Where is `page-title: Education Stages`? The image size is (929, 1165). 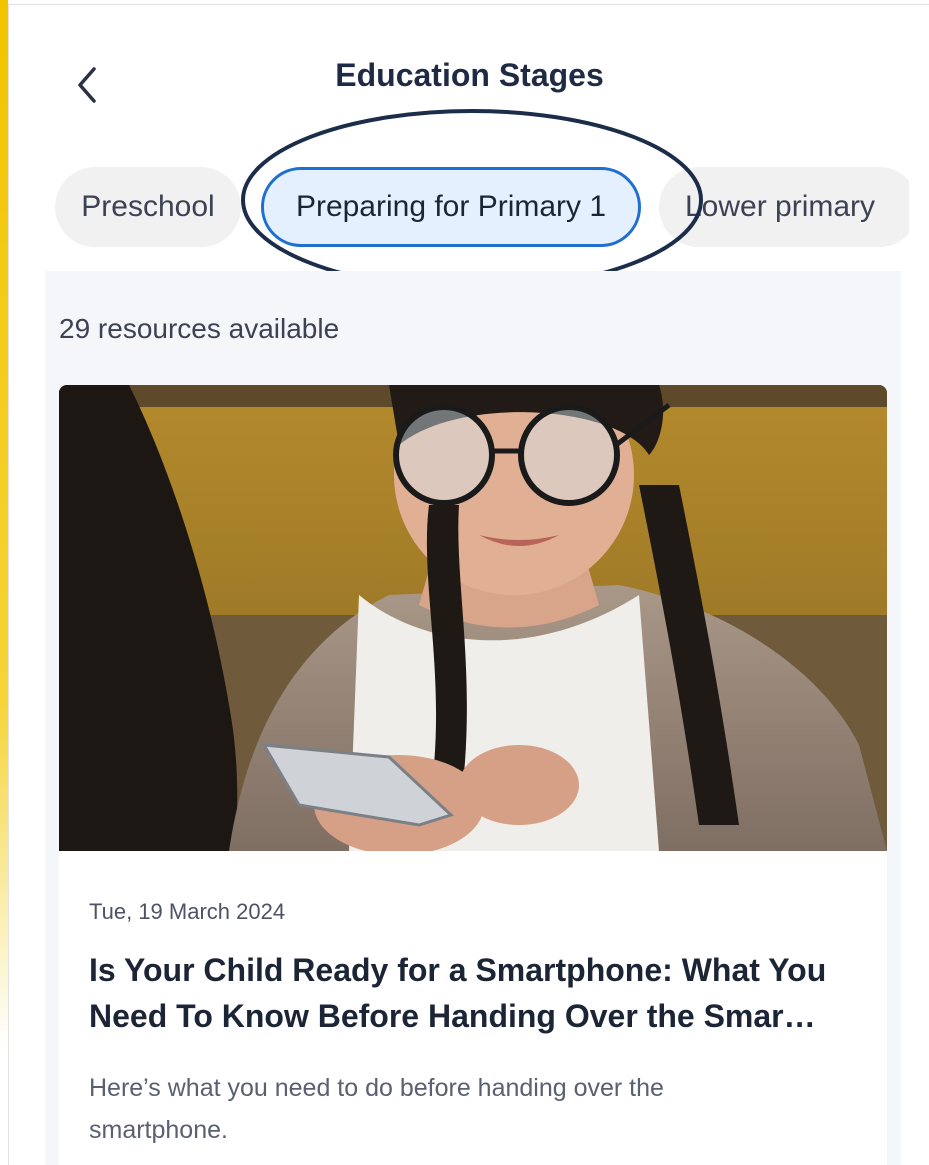 page-title: Education Stages is located at coordinates (469, 75).